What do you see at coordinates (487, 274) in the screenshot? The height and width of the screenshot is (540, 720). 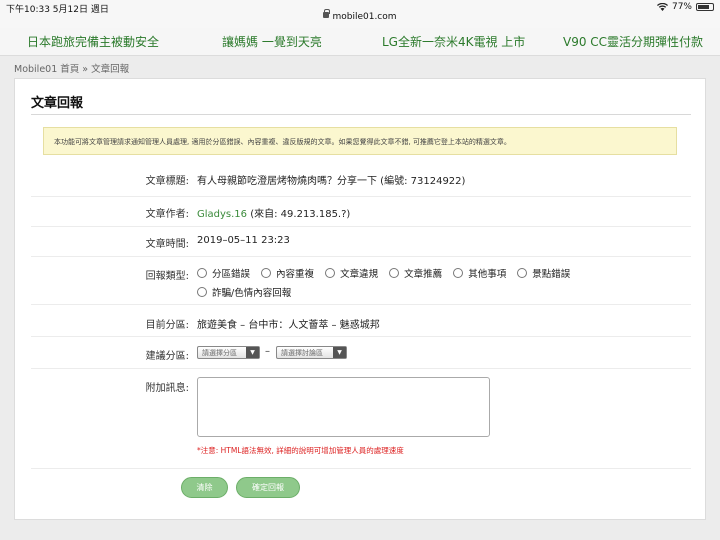 I see `radio-label: 其他事項` at bounding box center [487, 274].